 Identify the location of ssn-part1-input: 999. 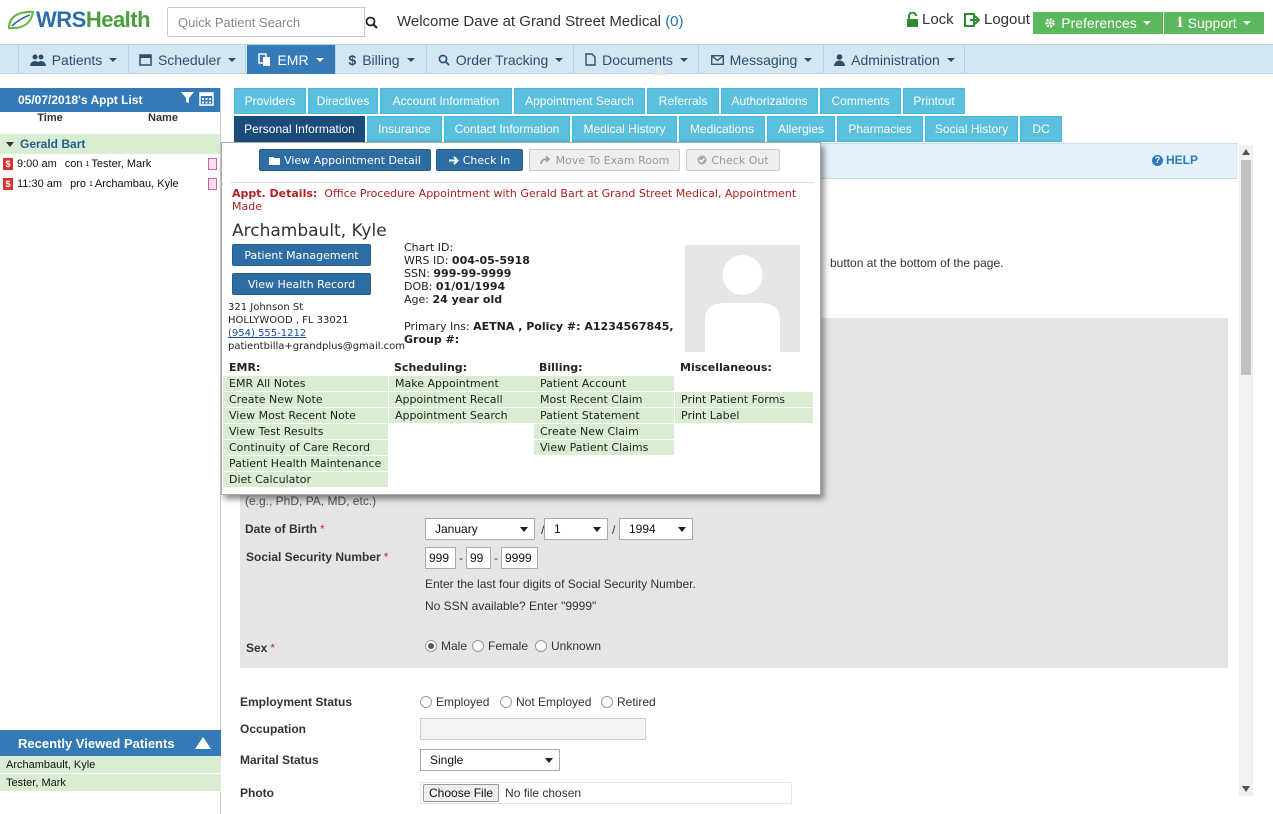
(440, 558).